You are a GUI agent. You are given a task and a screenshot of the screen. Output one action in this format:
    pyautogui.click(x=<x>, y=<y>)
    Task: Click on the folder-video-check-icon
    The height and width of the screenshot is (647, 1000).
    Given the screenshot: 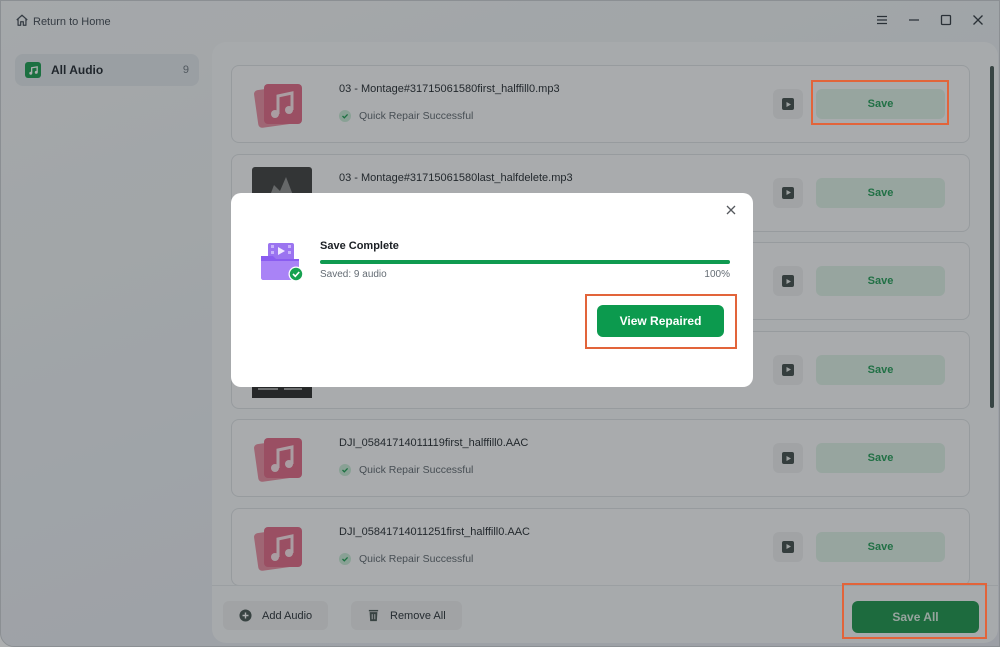 What is the action you would take?
    pyautogui.click(x=283, y=262)
    